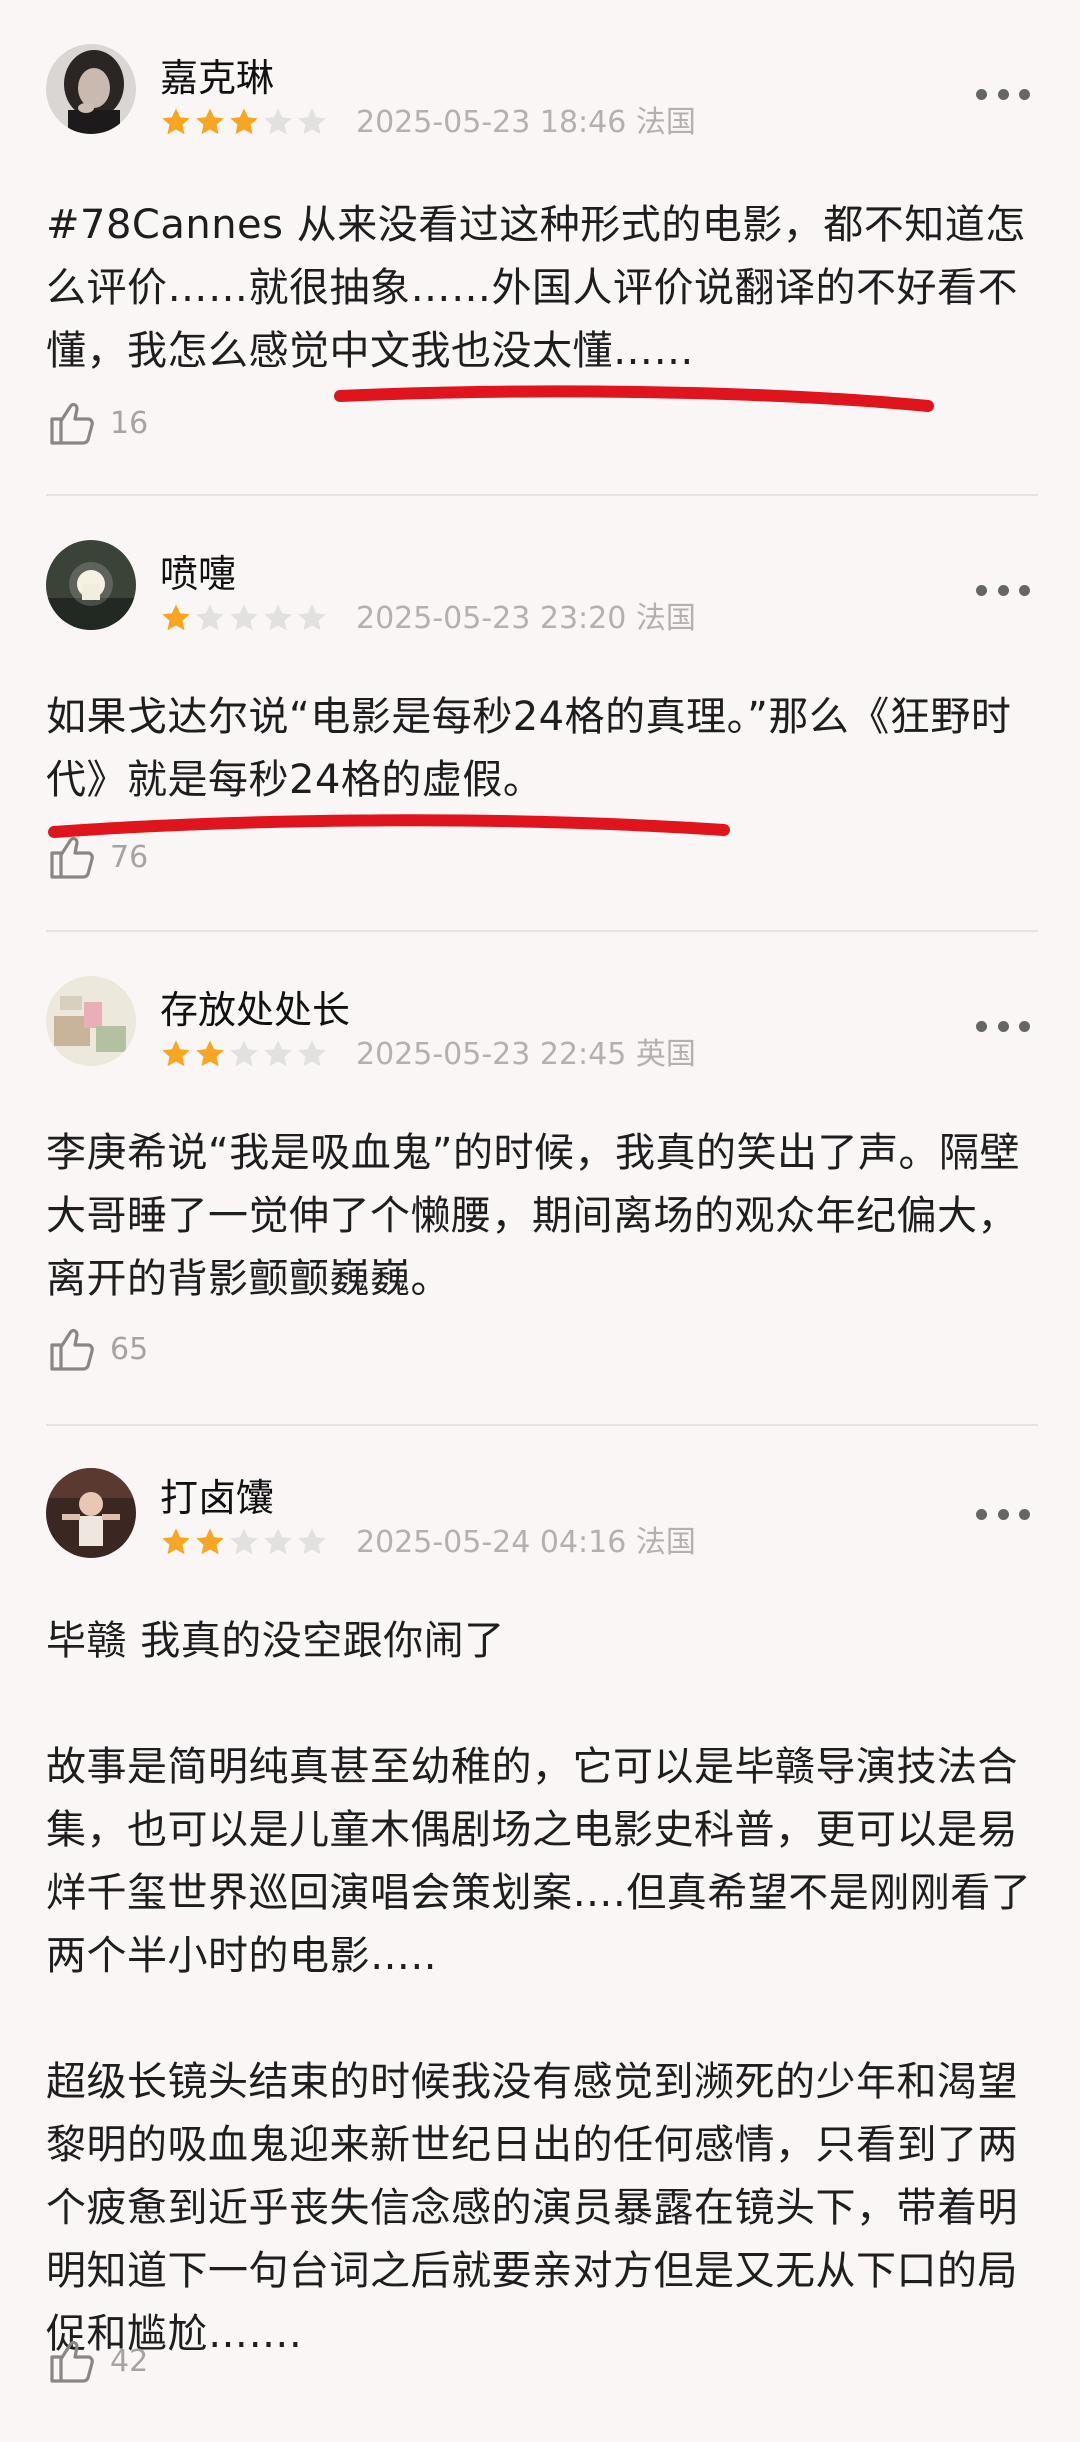  Describe the element at coordinates (97, 857) in the screenshot. I see `like-button: 76` at that location.